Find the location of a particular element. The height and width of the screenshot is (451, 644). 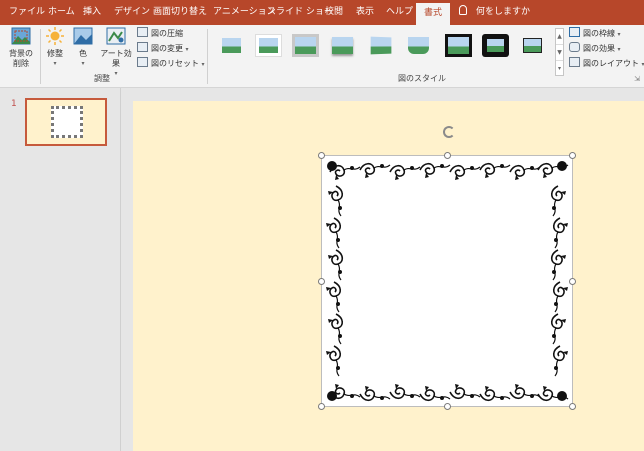

picture-effects-label: 図の効果 is located at coordinates (599, 48).